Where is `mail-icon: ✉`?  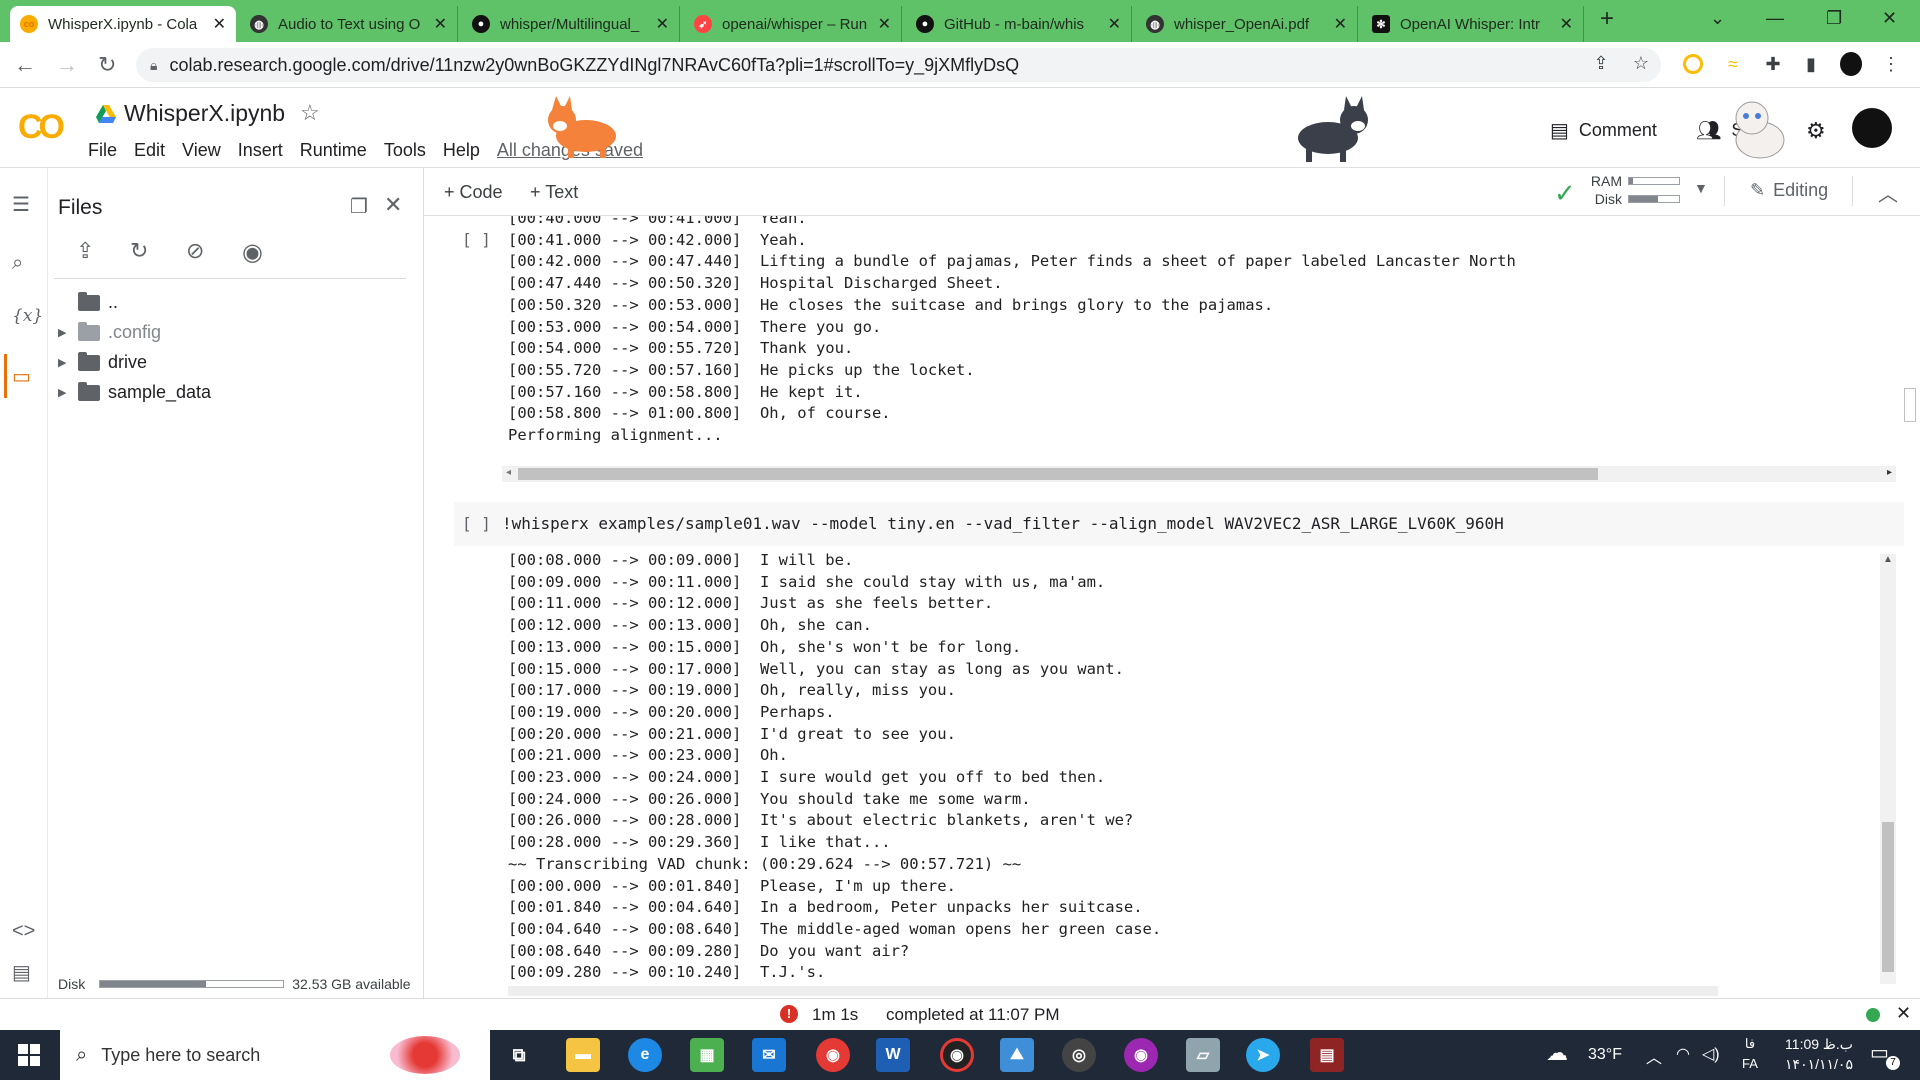 mail-icon: ✉ is located at coordinates (769, 1055).